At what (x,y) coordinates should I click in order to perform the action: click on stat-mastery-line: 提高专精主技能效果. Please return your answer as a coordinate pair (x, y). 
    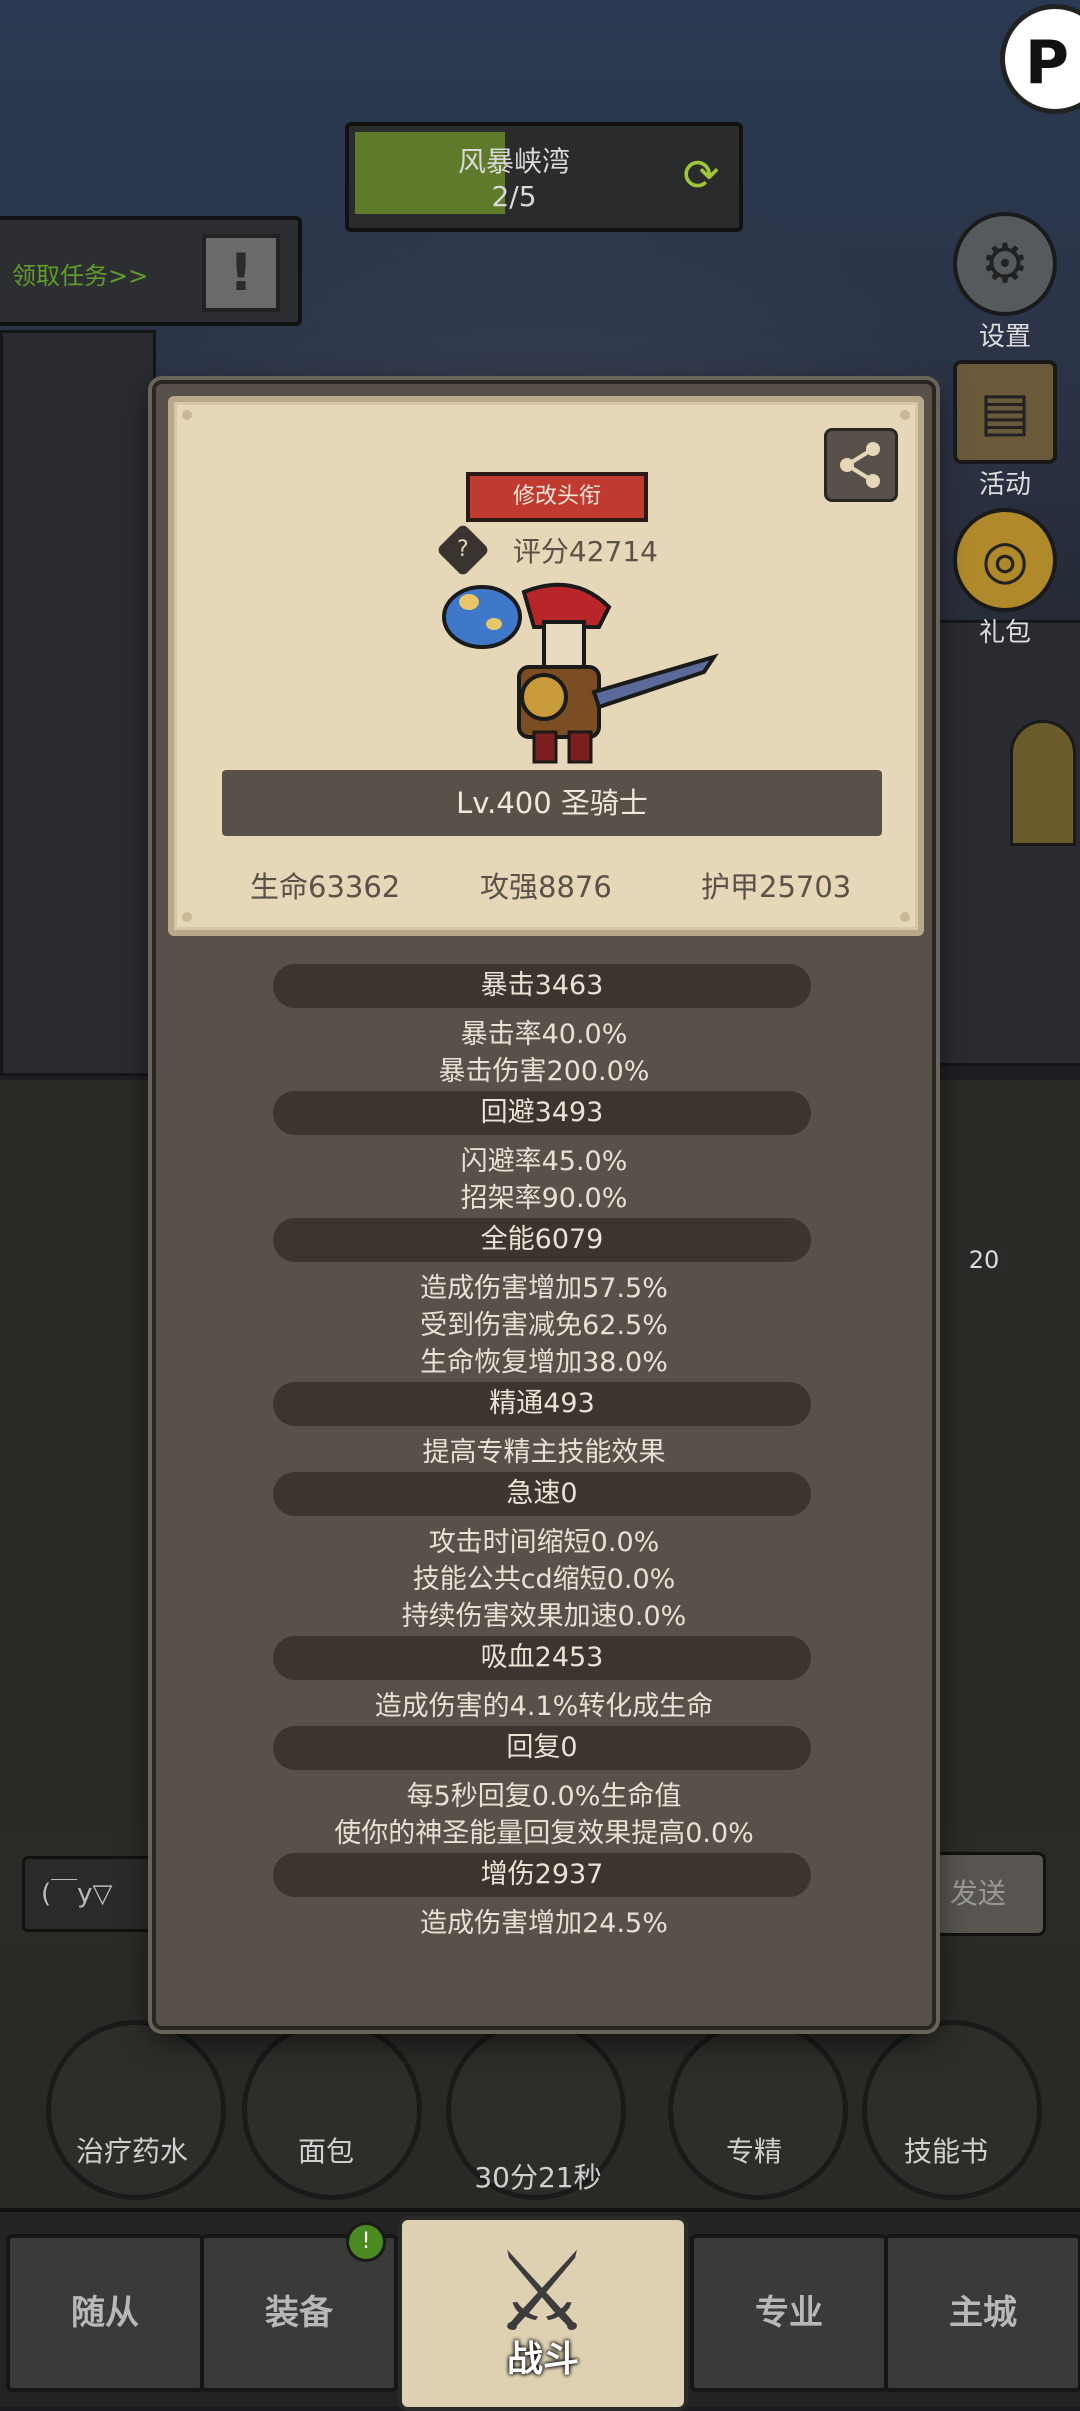
    Looking at the image, I should click on (544, 1452).